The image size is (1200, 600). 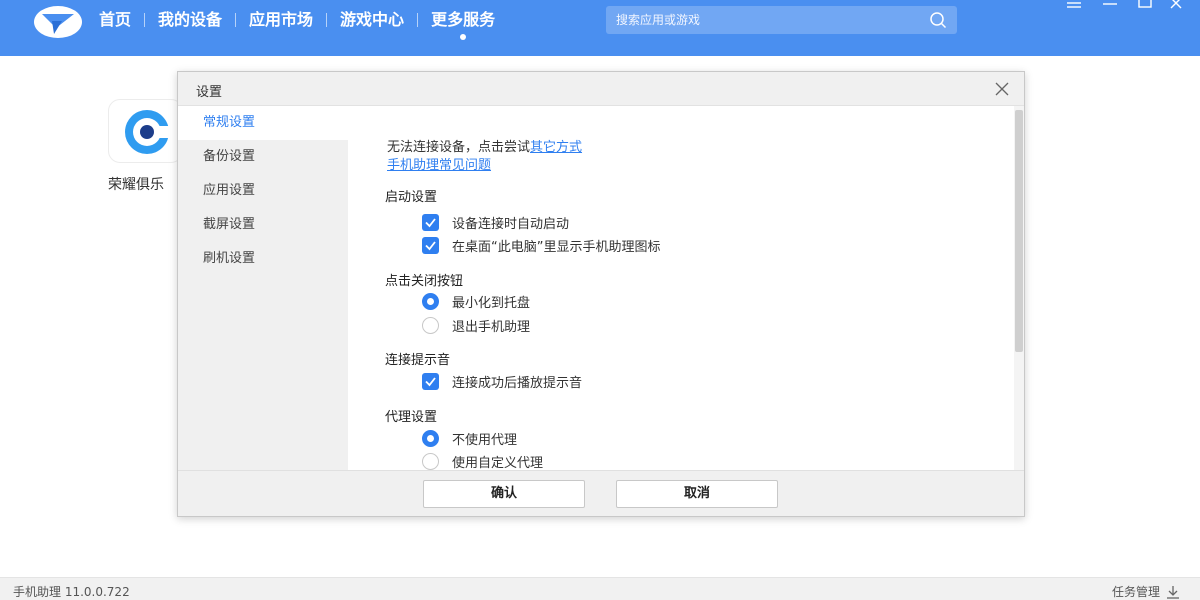 I want to click on section-heading-startup: 启动设置, so click(x=411, y=197).